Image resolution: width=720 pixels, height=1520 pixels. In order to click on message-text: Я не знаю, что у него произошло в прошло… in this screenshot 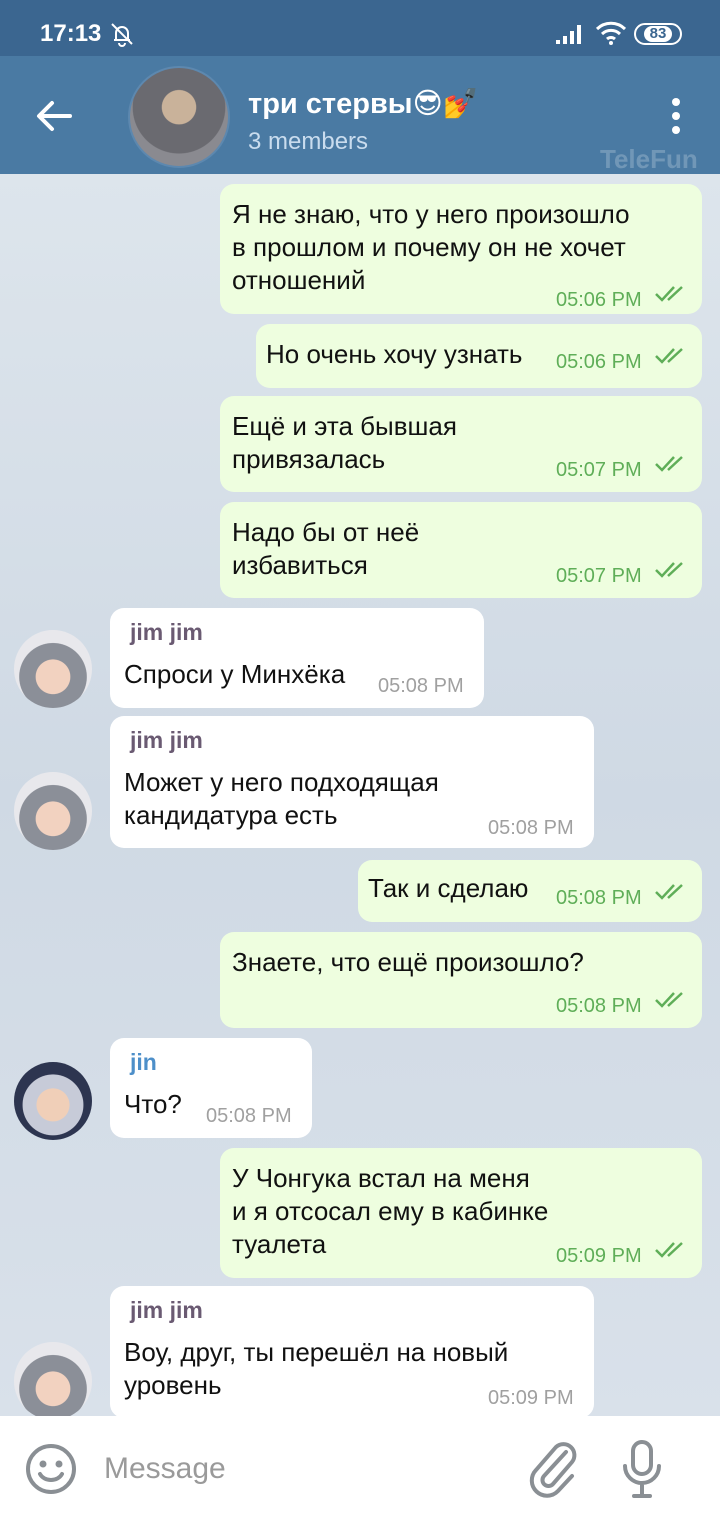, I will do `click(431, 247)`.